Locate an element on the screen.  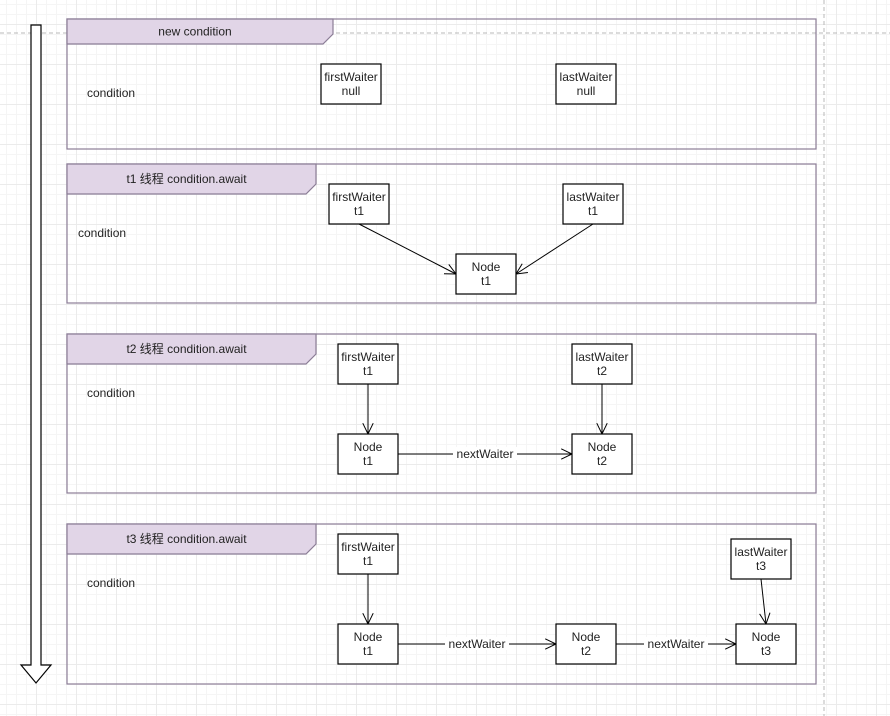
timeline-down-arrow-icon is located at coordinates (36, 354).